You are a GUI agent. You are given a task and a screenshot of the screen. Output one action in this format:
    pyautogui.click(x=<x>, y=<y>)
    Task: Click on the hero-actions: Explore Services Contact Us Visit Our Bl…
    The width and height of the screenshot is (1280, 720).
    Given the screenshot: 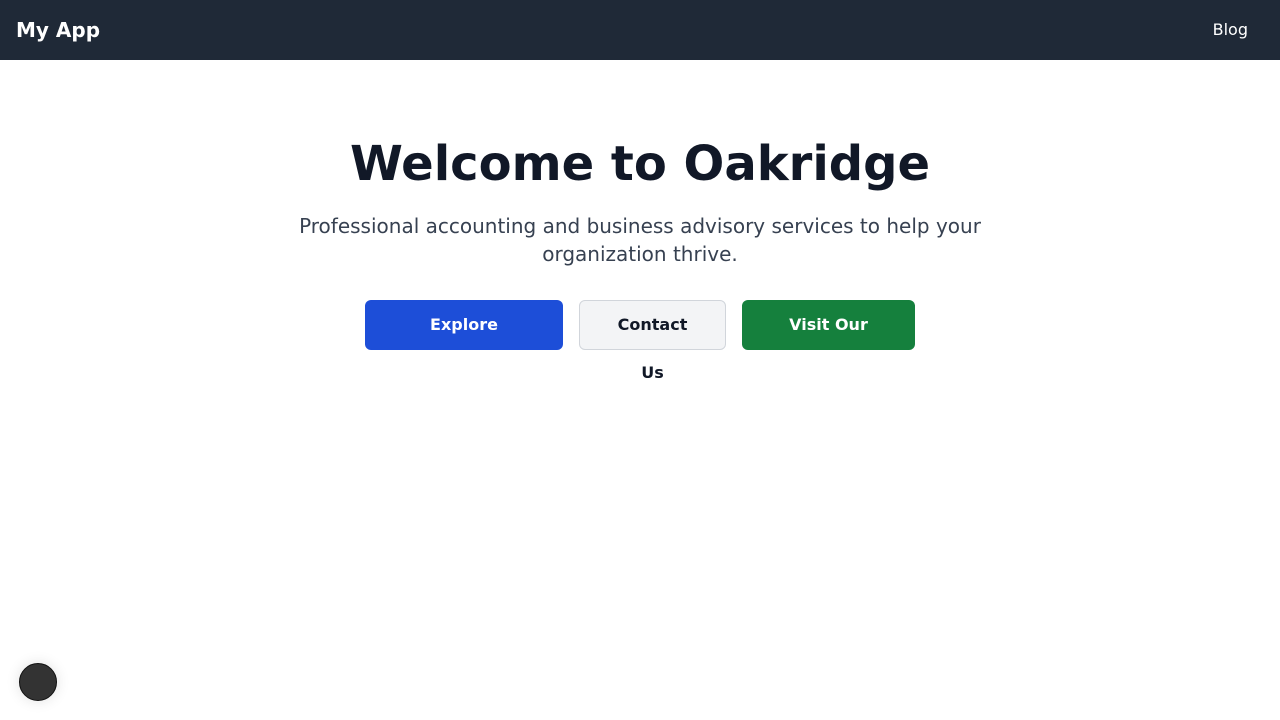 What is the action you would take?
    pyautogui.click(x=640, y=341)
    